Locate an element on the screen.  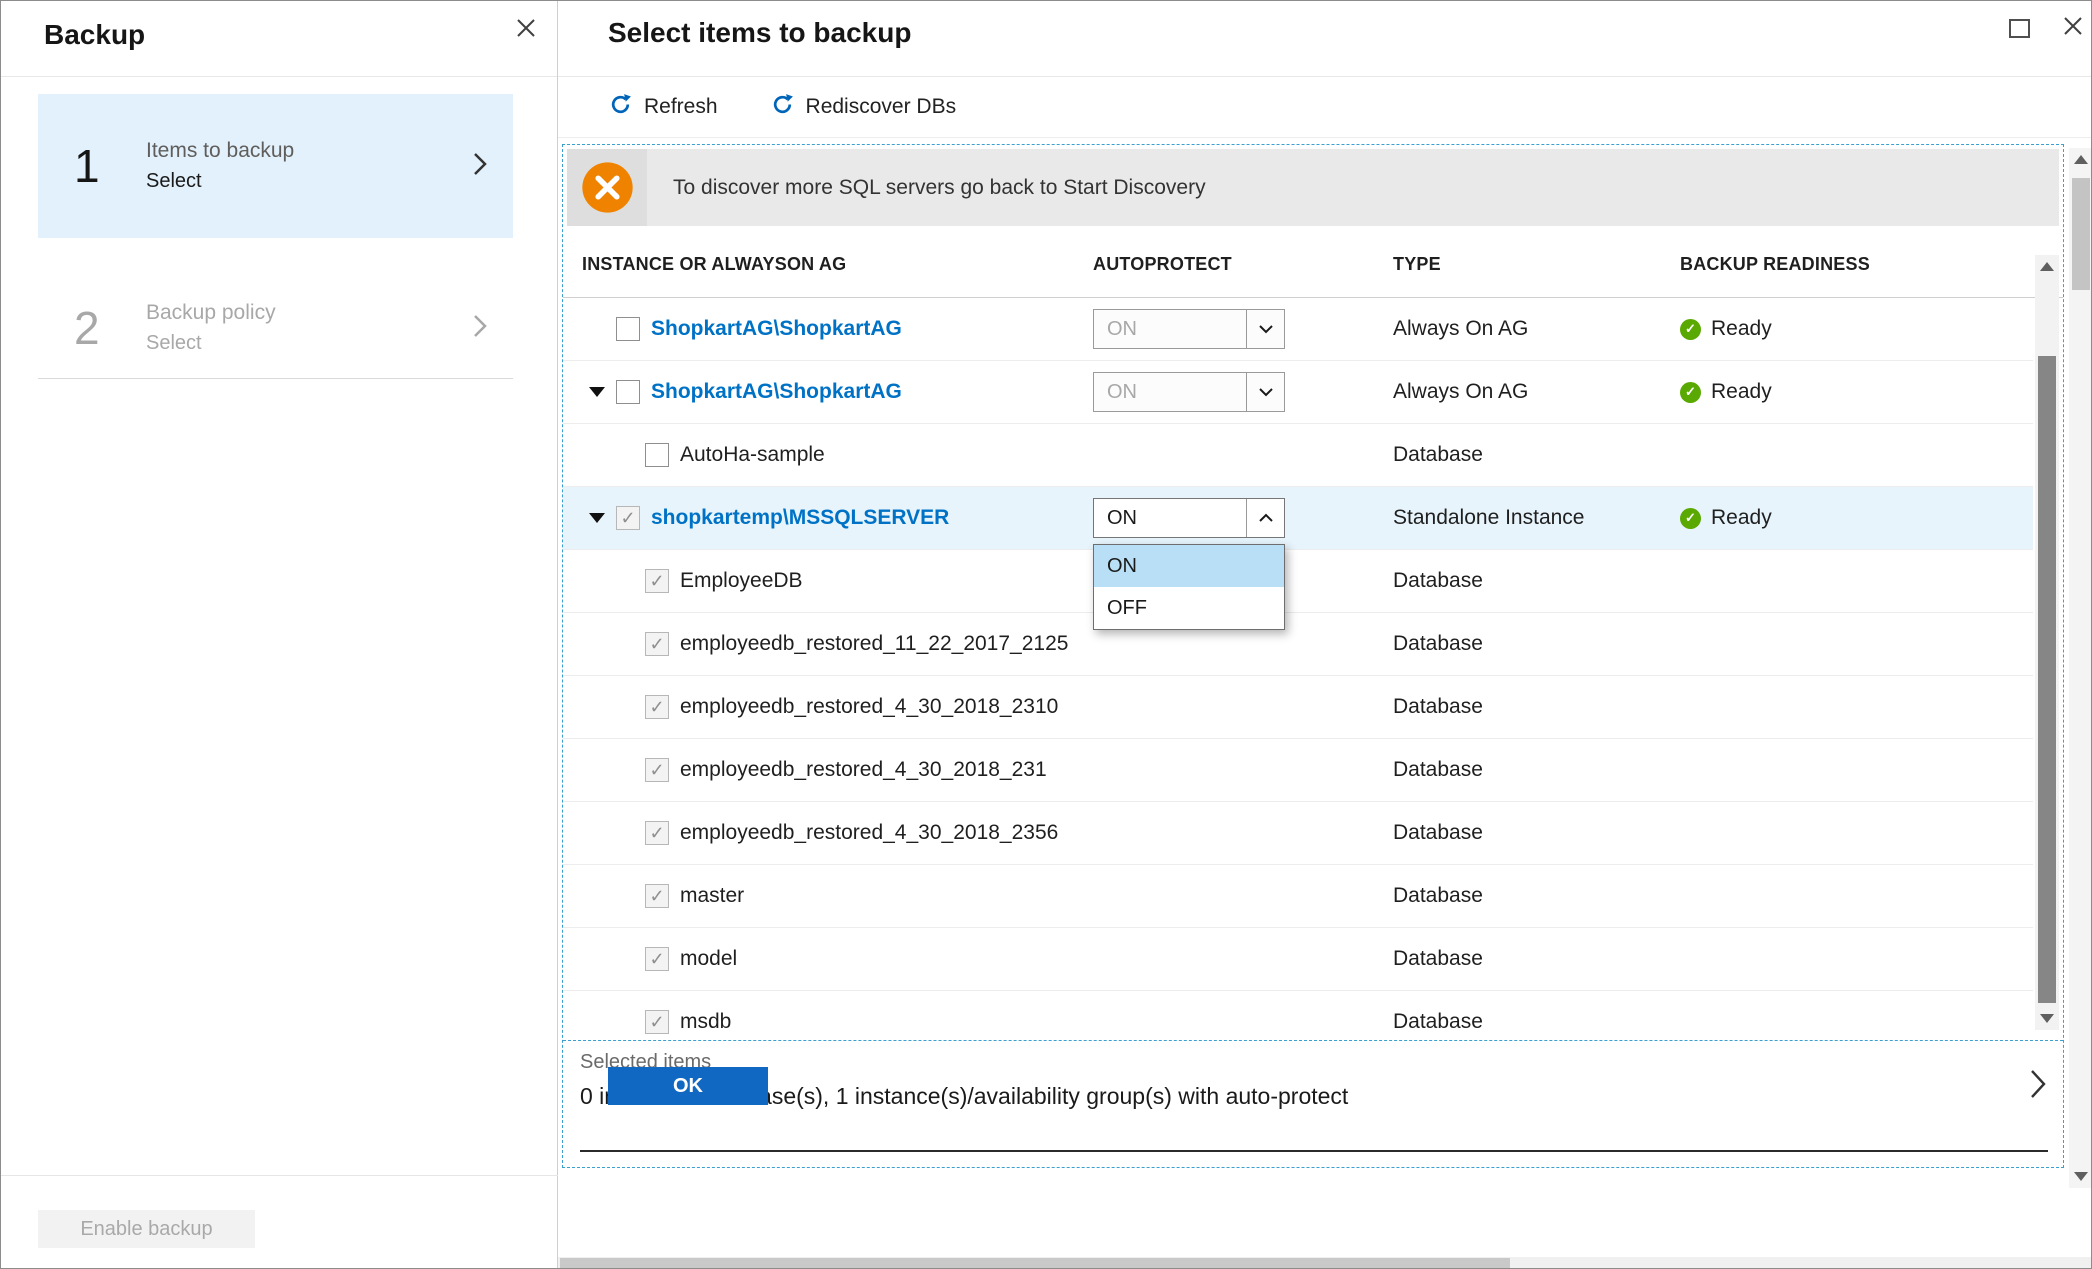
row-name-text: EmployeeDB is located at coordinates (741, 580).